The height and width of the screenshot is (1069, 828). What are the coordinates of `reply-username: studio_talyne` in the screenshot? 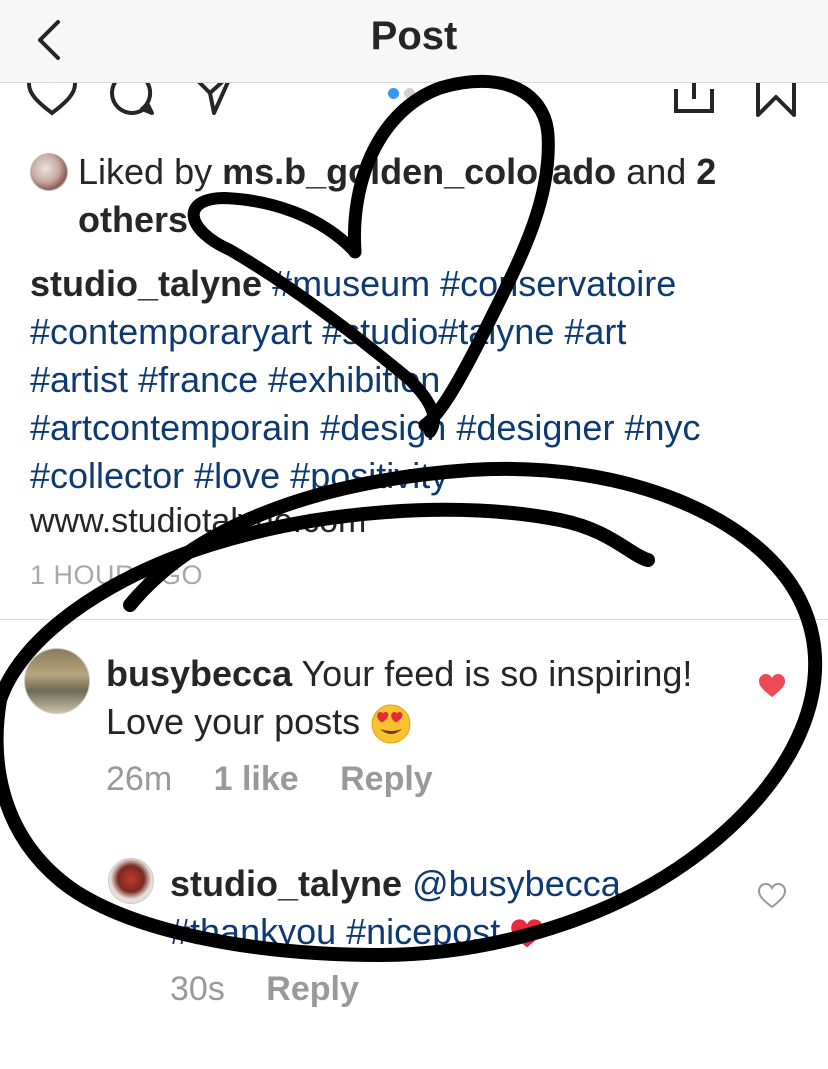 It's located at (286, 883).